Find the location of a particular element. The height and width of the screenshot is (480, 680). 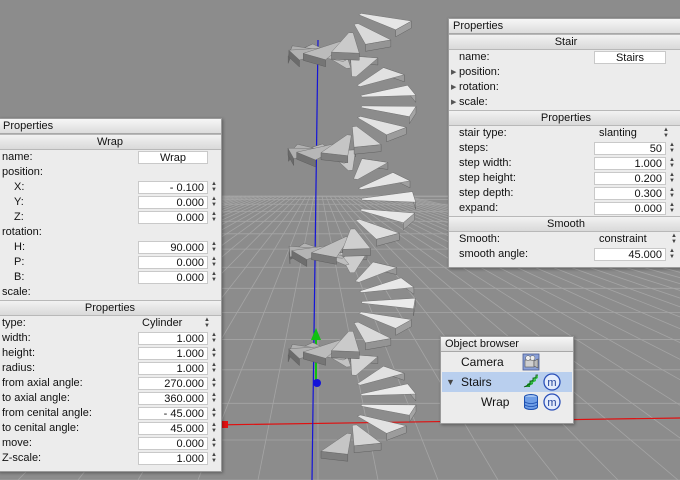

smooth-dropdown: constraint ▲ ▼ is located at coordinates (639, 239).